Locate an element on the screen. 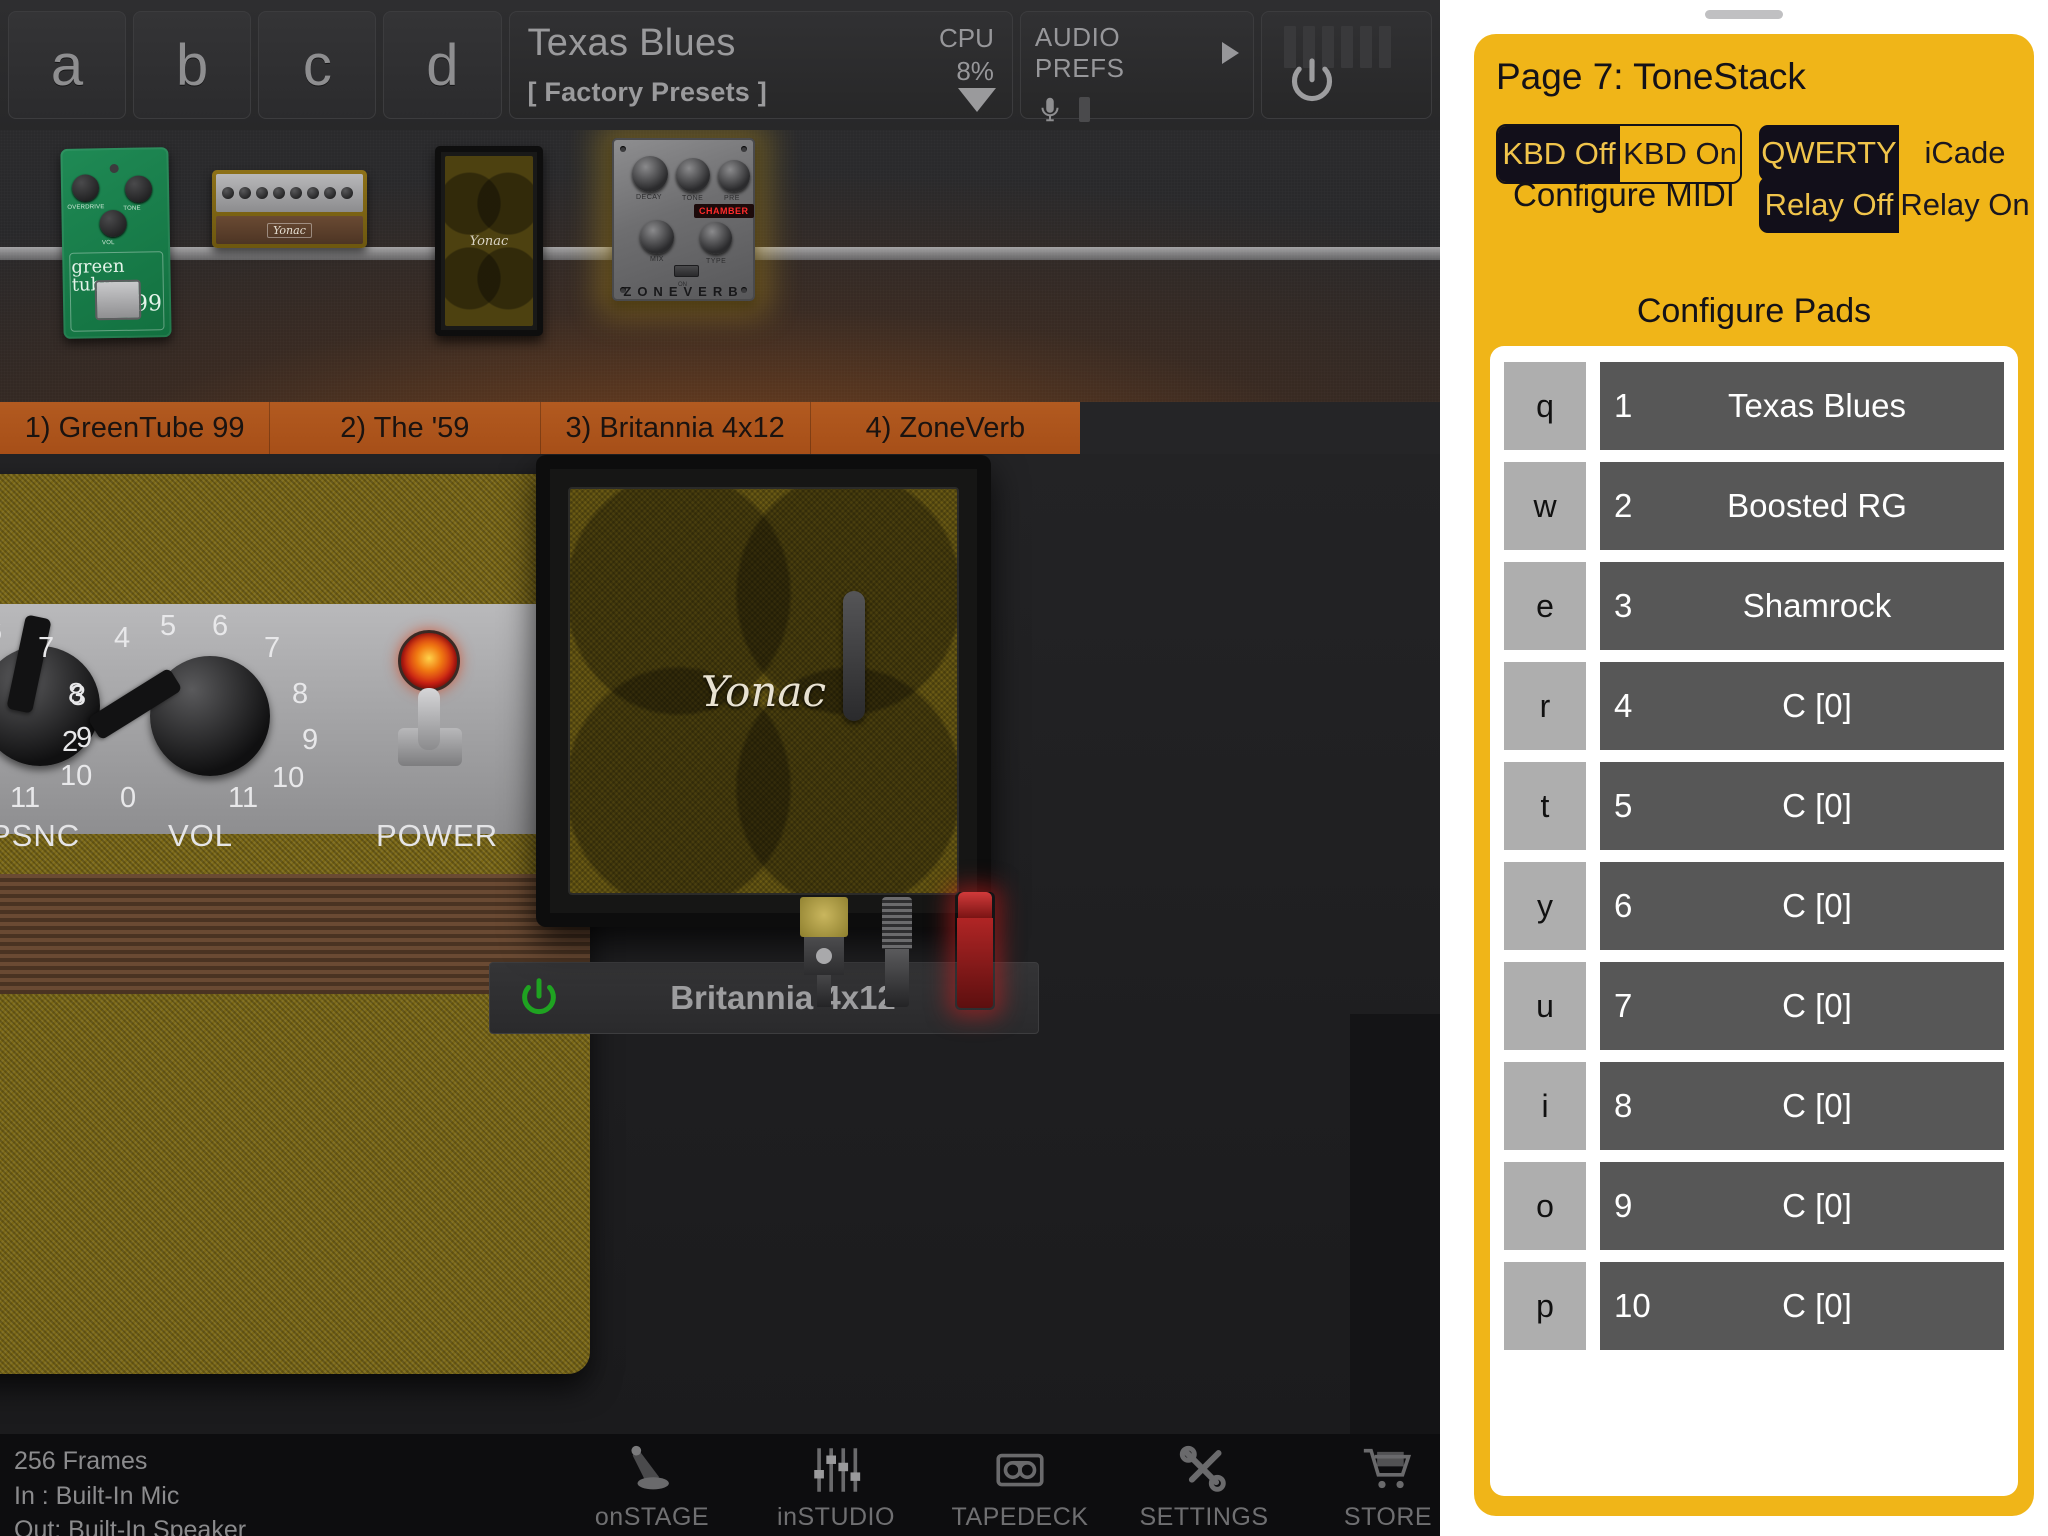  zoneverb-tone-label: TONE is located at coordinates (693, 198).